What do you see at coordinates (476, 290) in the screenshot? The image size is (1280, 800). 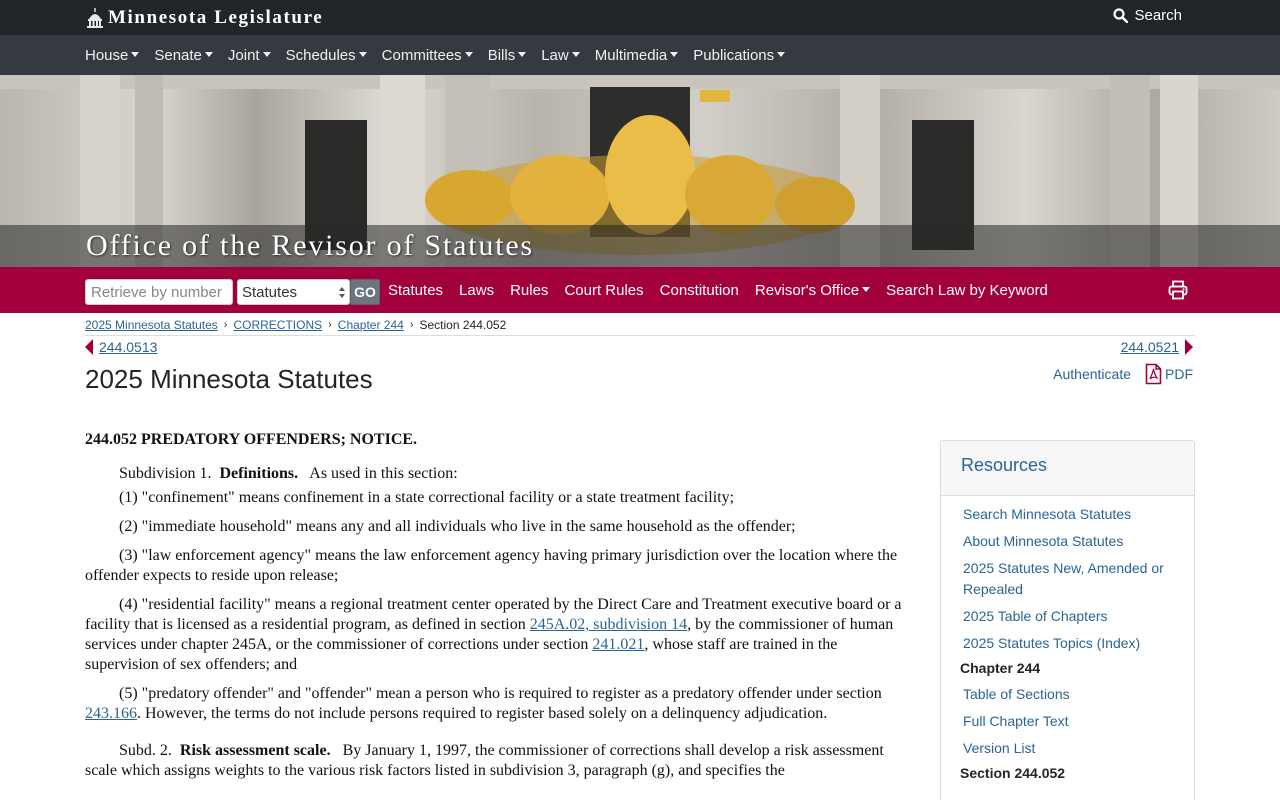 I see `revisor-link-laws: Laws` at bounding box center [476, 290].